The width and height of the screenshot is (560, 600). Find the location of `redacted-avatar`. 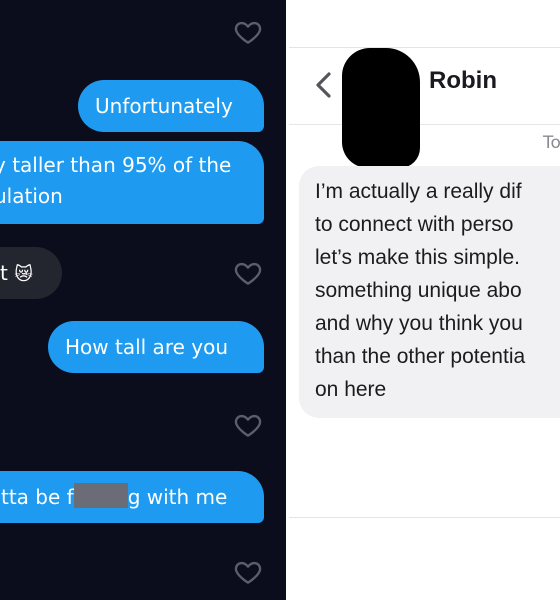

redacted-avatar is located at coordinates (381, 108).